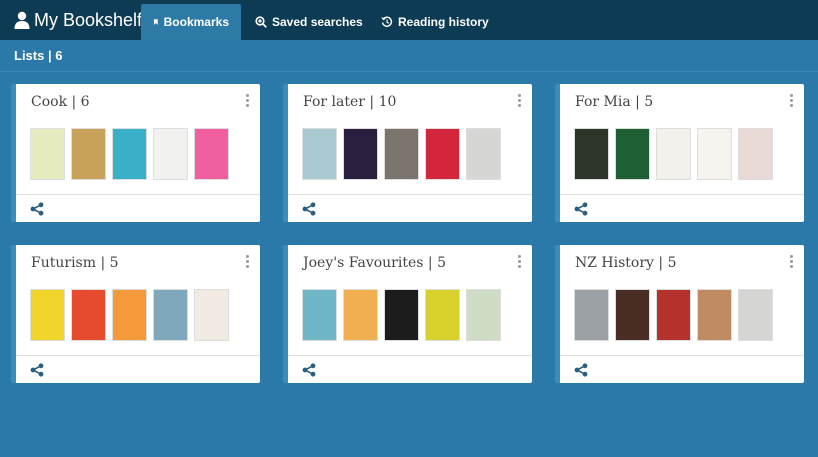 The height and width of the screenshot is (457, 818). What do you see at coordinates (409, 56) in the screenshot?
I see `lists-count-header: Lists | 6` at bounding box center [409, 56].